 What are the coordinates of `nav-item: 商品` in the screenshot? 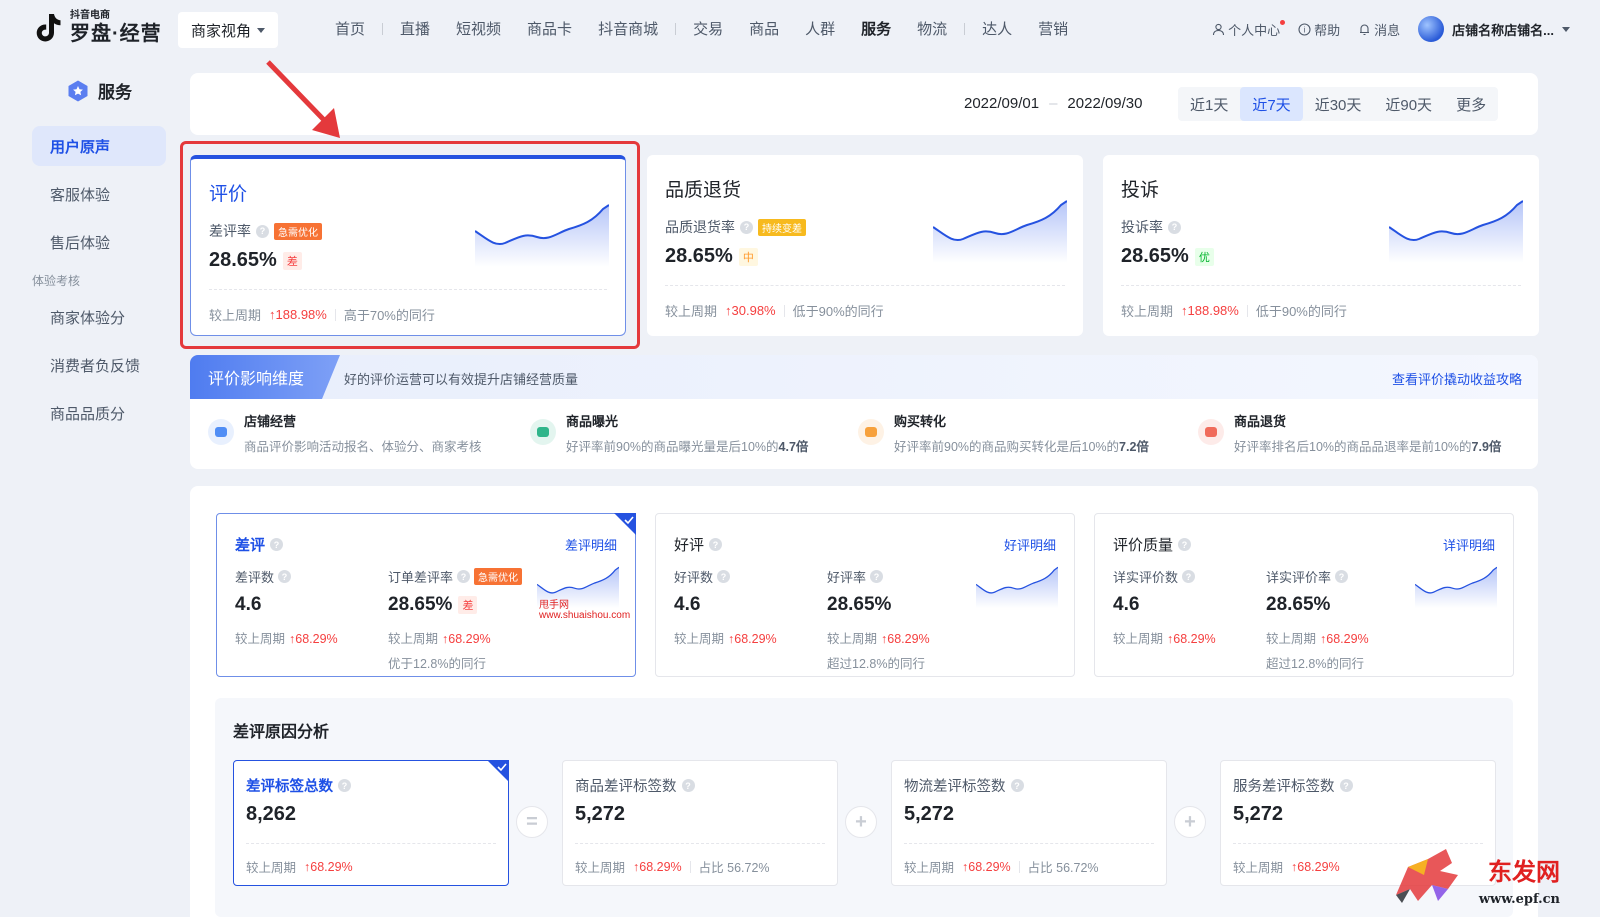 It's located at (764, 28).